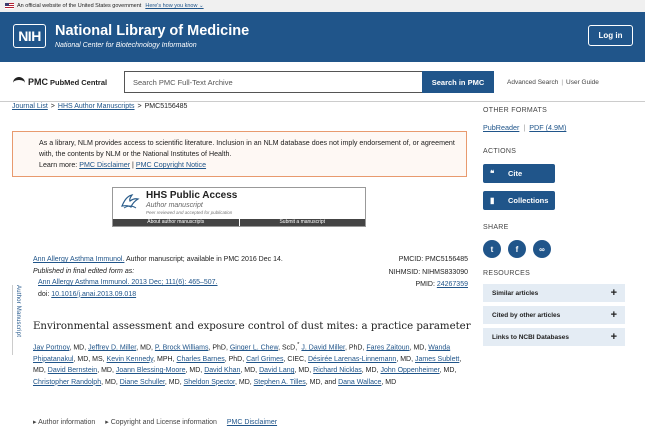 This screenshot has height=440, width=645. I want to click on hhs-eagle-icon, so click(130, 201).